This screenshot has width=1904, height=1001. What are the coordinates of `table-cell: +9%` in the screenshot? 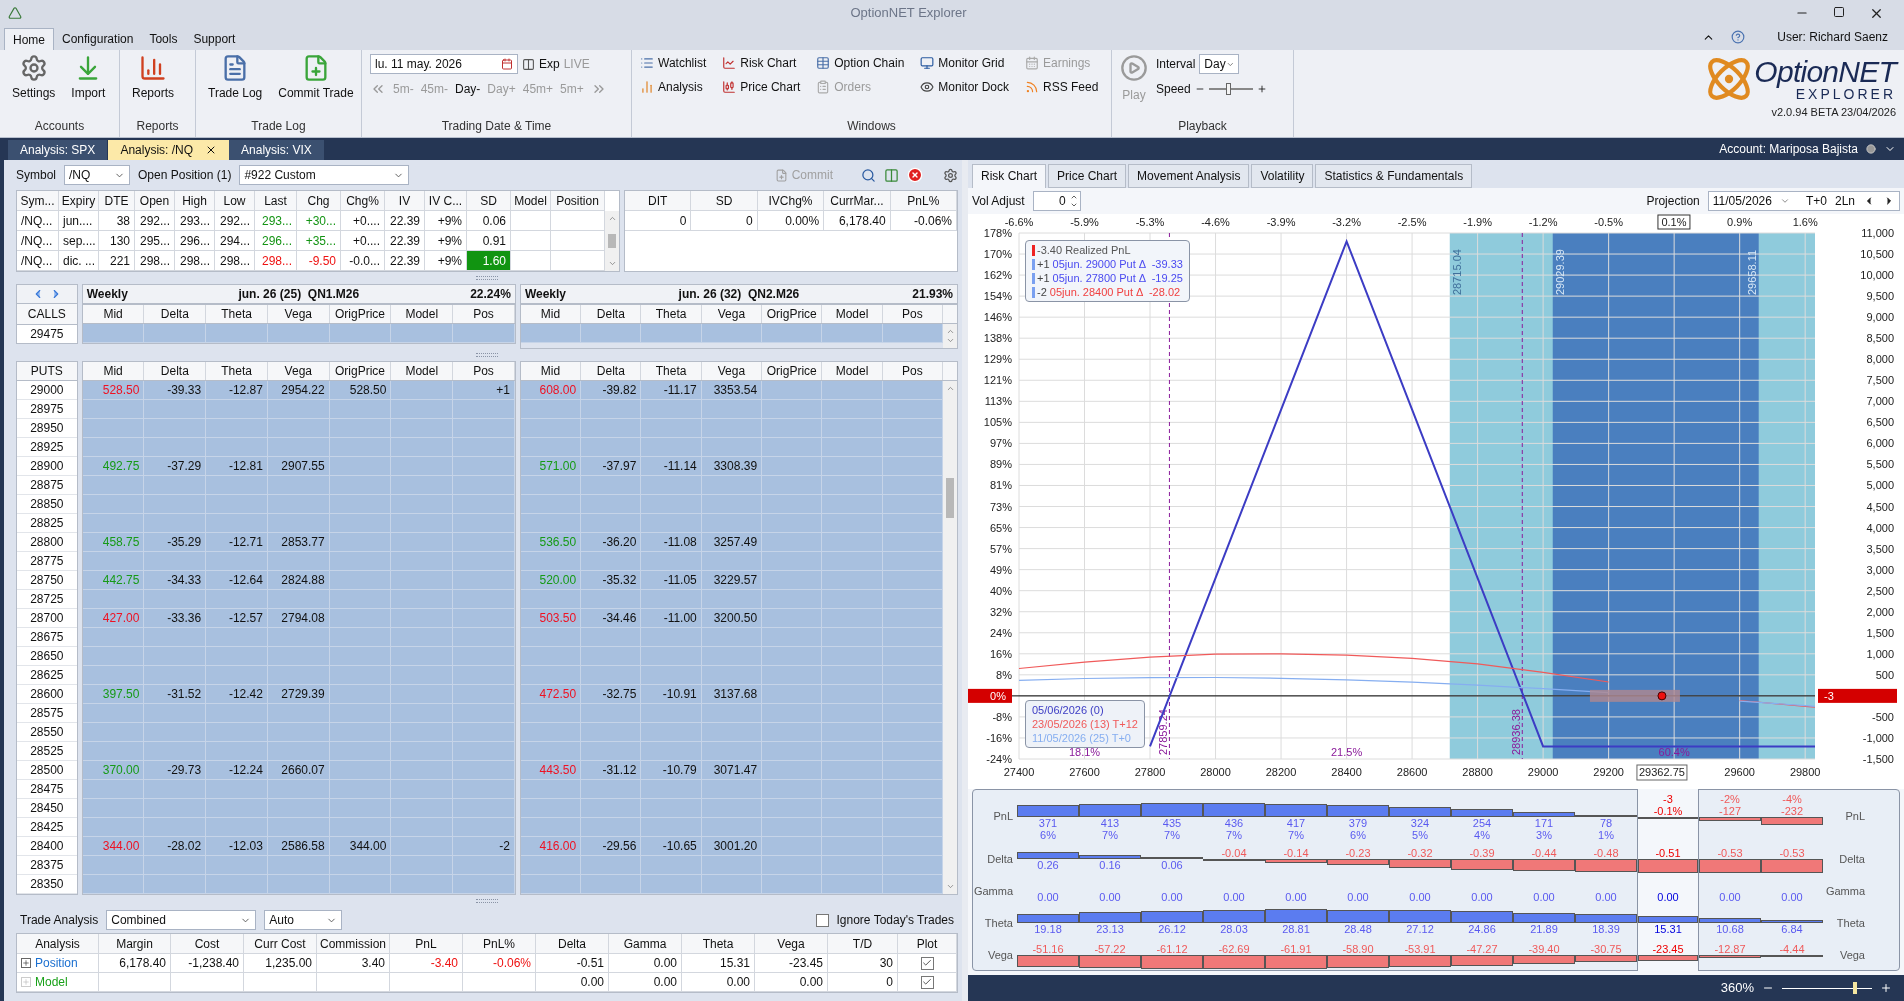 It's located at (446, 241).